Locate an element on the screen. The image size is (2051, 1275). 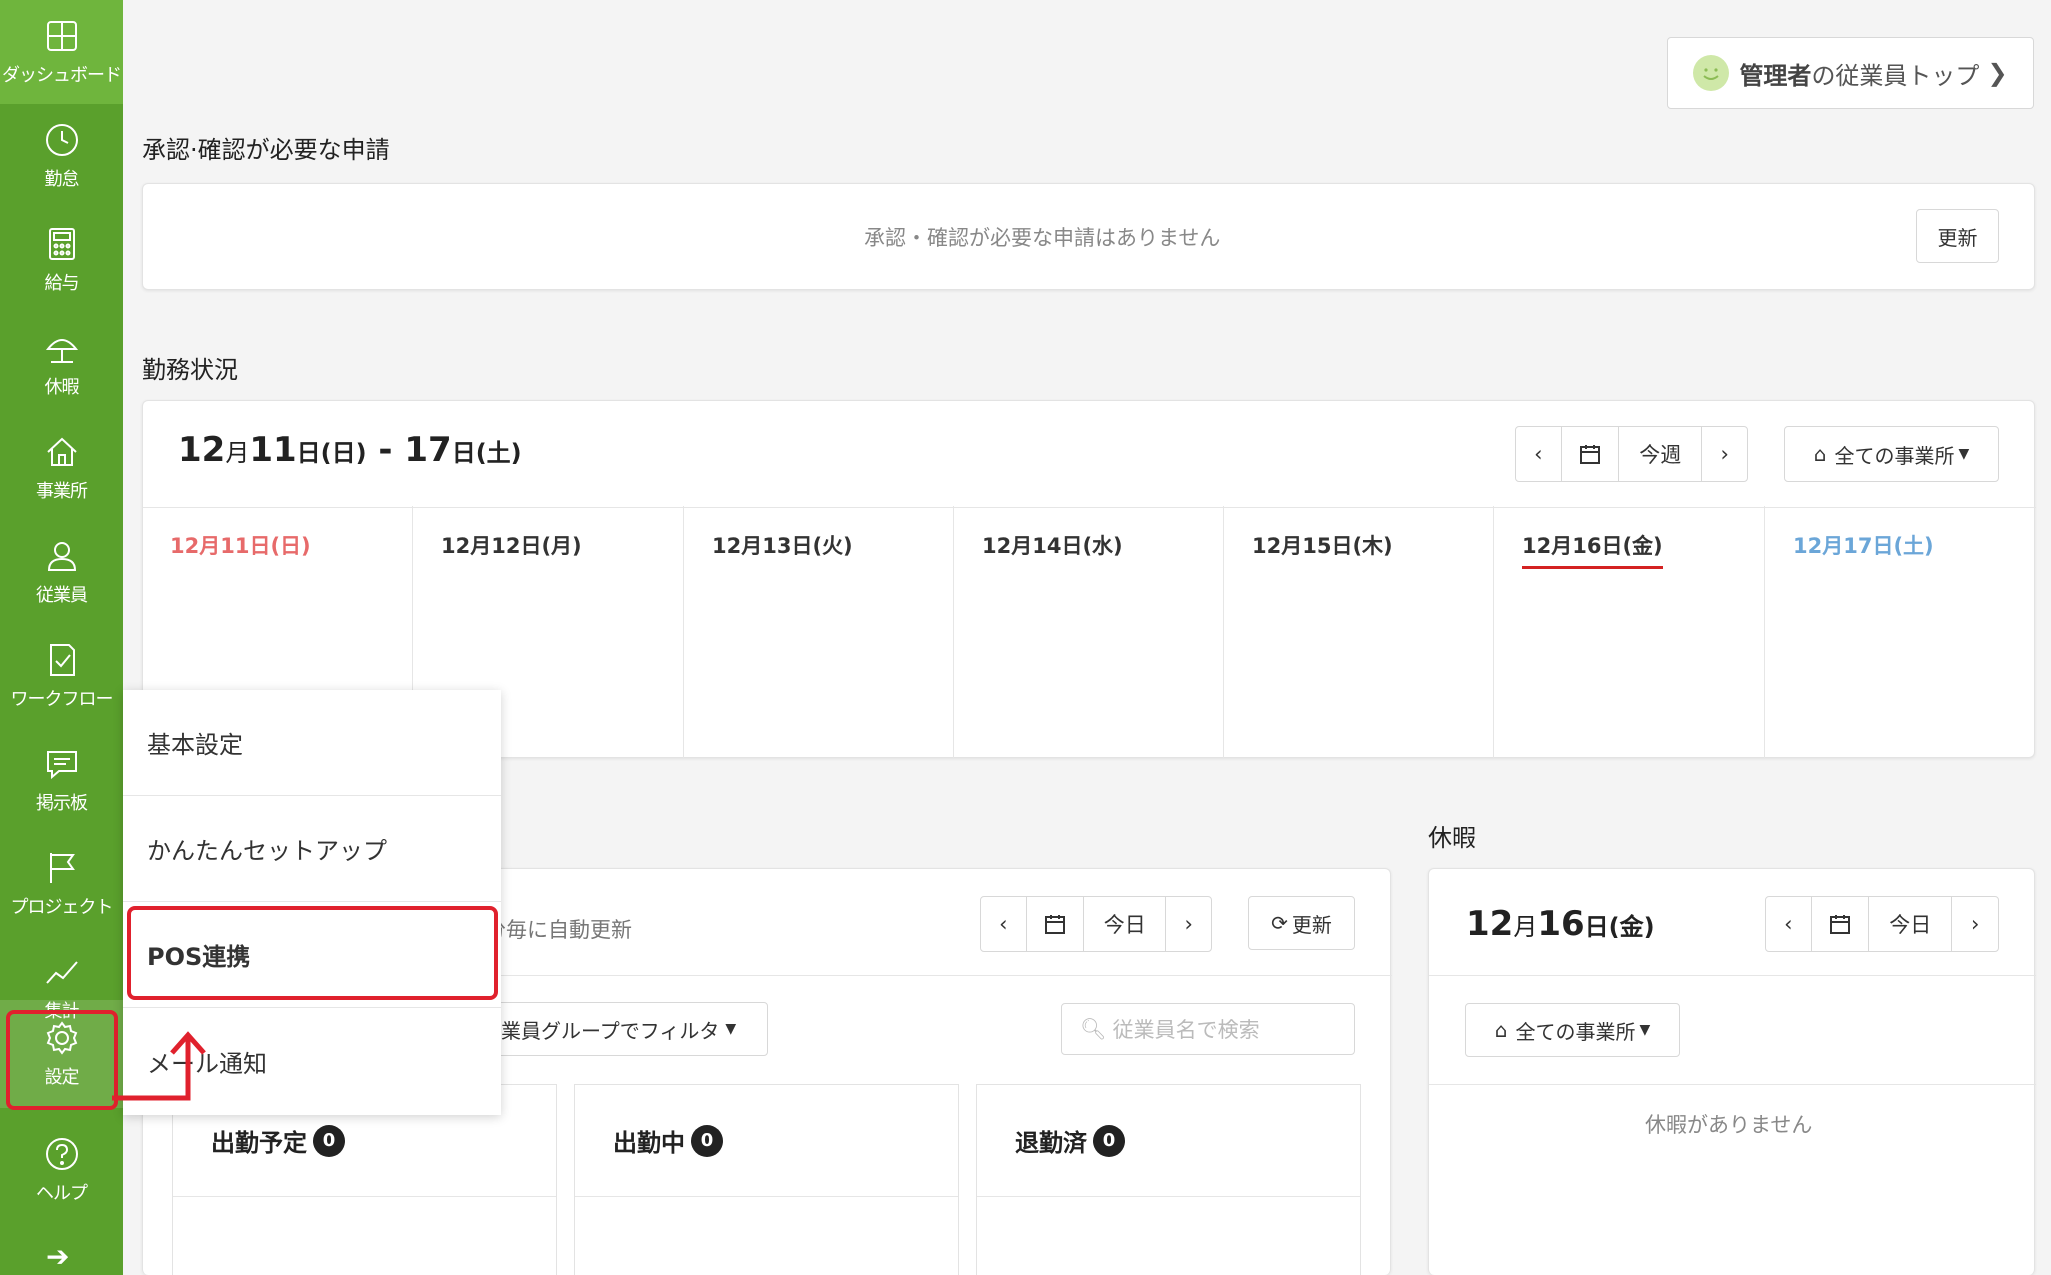
sidebar-item-office: 事業所 is located at coordinates (61, 468).